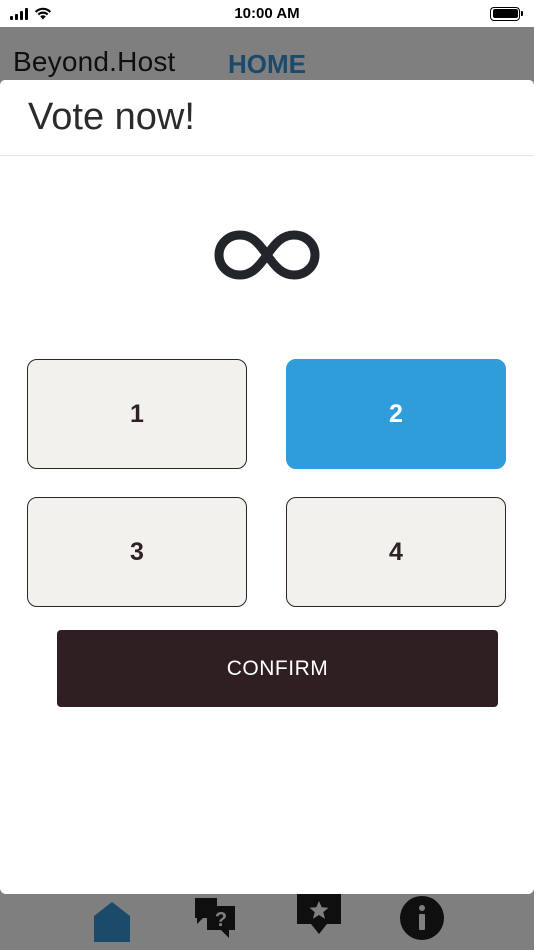 Image resolution: width=534 pixels, height=950 pixels. I want to click on symbol-container, so click(267, 255).